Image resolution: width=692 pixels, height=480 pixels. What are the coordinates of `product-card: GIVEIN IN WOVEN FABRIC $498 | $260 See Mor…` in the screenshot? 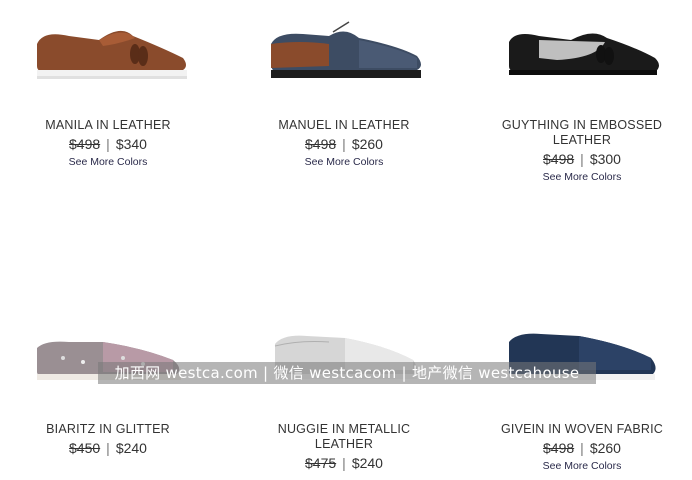 It's located at (582, 395).